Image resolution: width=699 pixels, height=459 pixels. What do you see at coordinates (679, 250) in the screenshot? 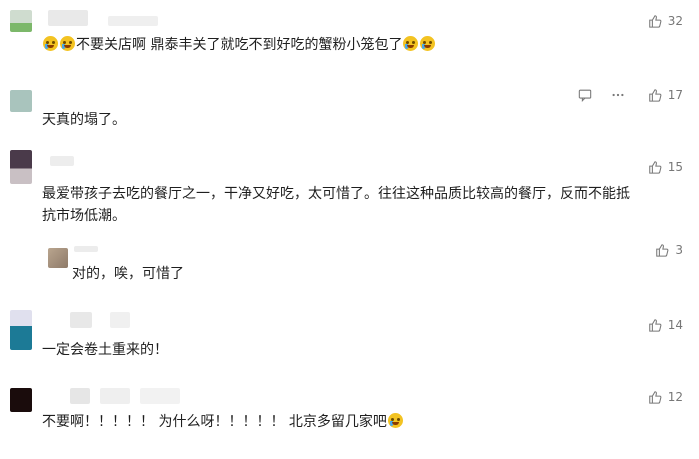
I see `like-count: 3` at bounding box center [679, 250].